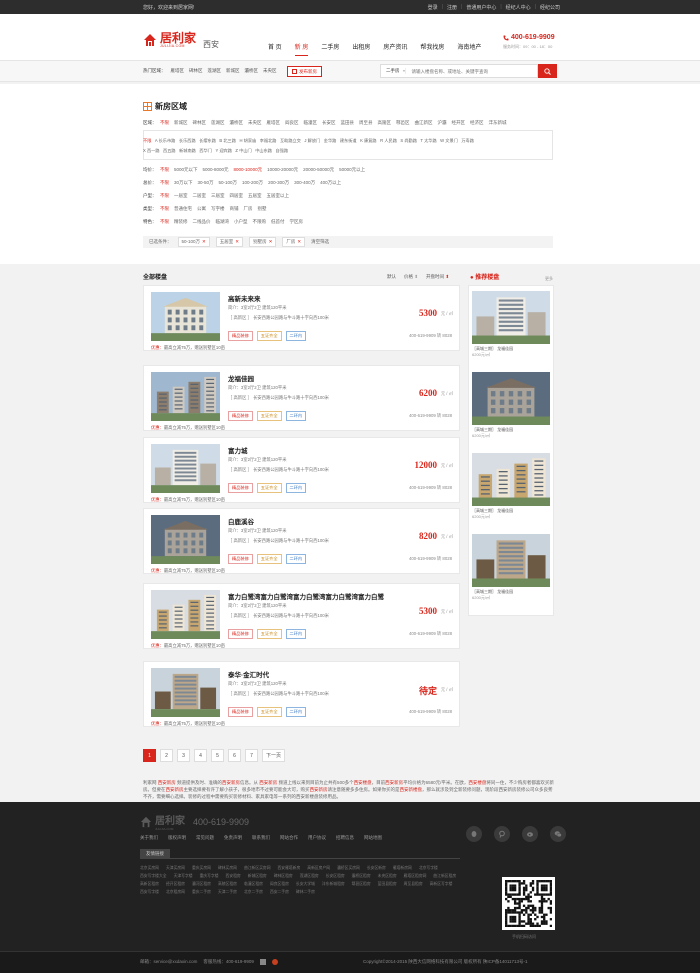 The height and width of the screenshot is (973, 700). What do you see at coordinates (411, 277) in the screenshot?
I see `sort-price: 价格 ⬍` at bounding box center [411, 277].